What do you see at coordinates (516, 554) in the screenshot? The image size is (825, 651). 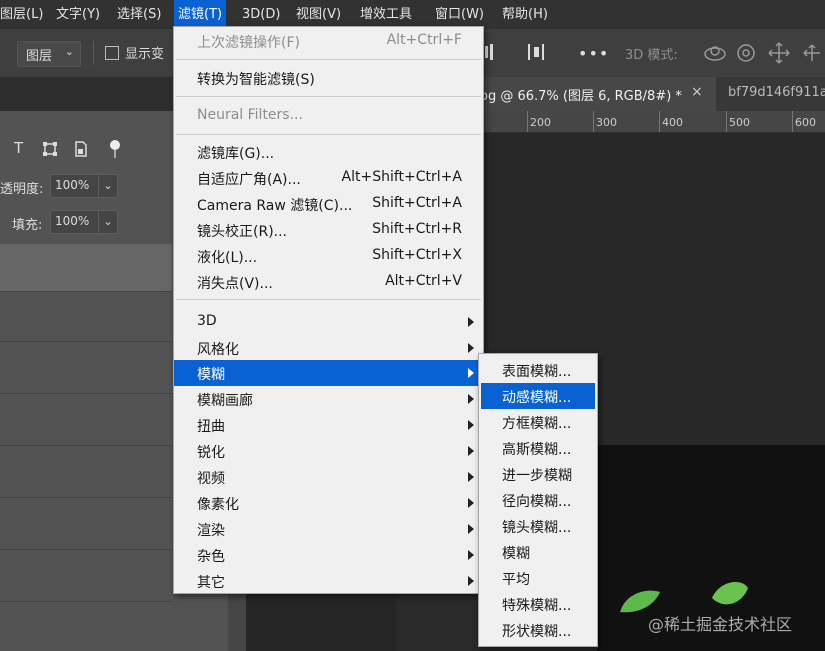 I see `submenu-item-label: 模糊` at bounding box center [516, 554].